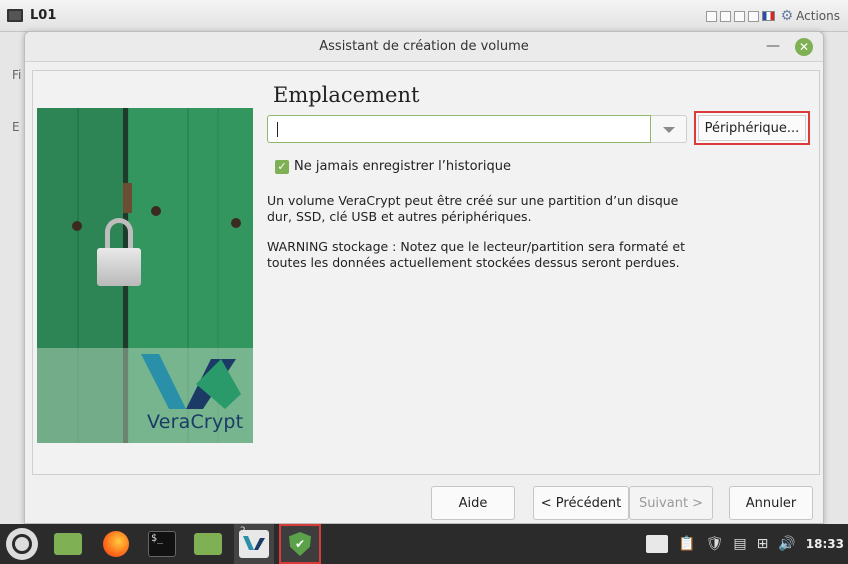 The image size is (848, 564). I want to click on check-icon: ✔, so click(300, 544).